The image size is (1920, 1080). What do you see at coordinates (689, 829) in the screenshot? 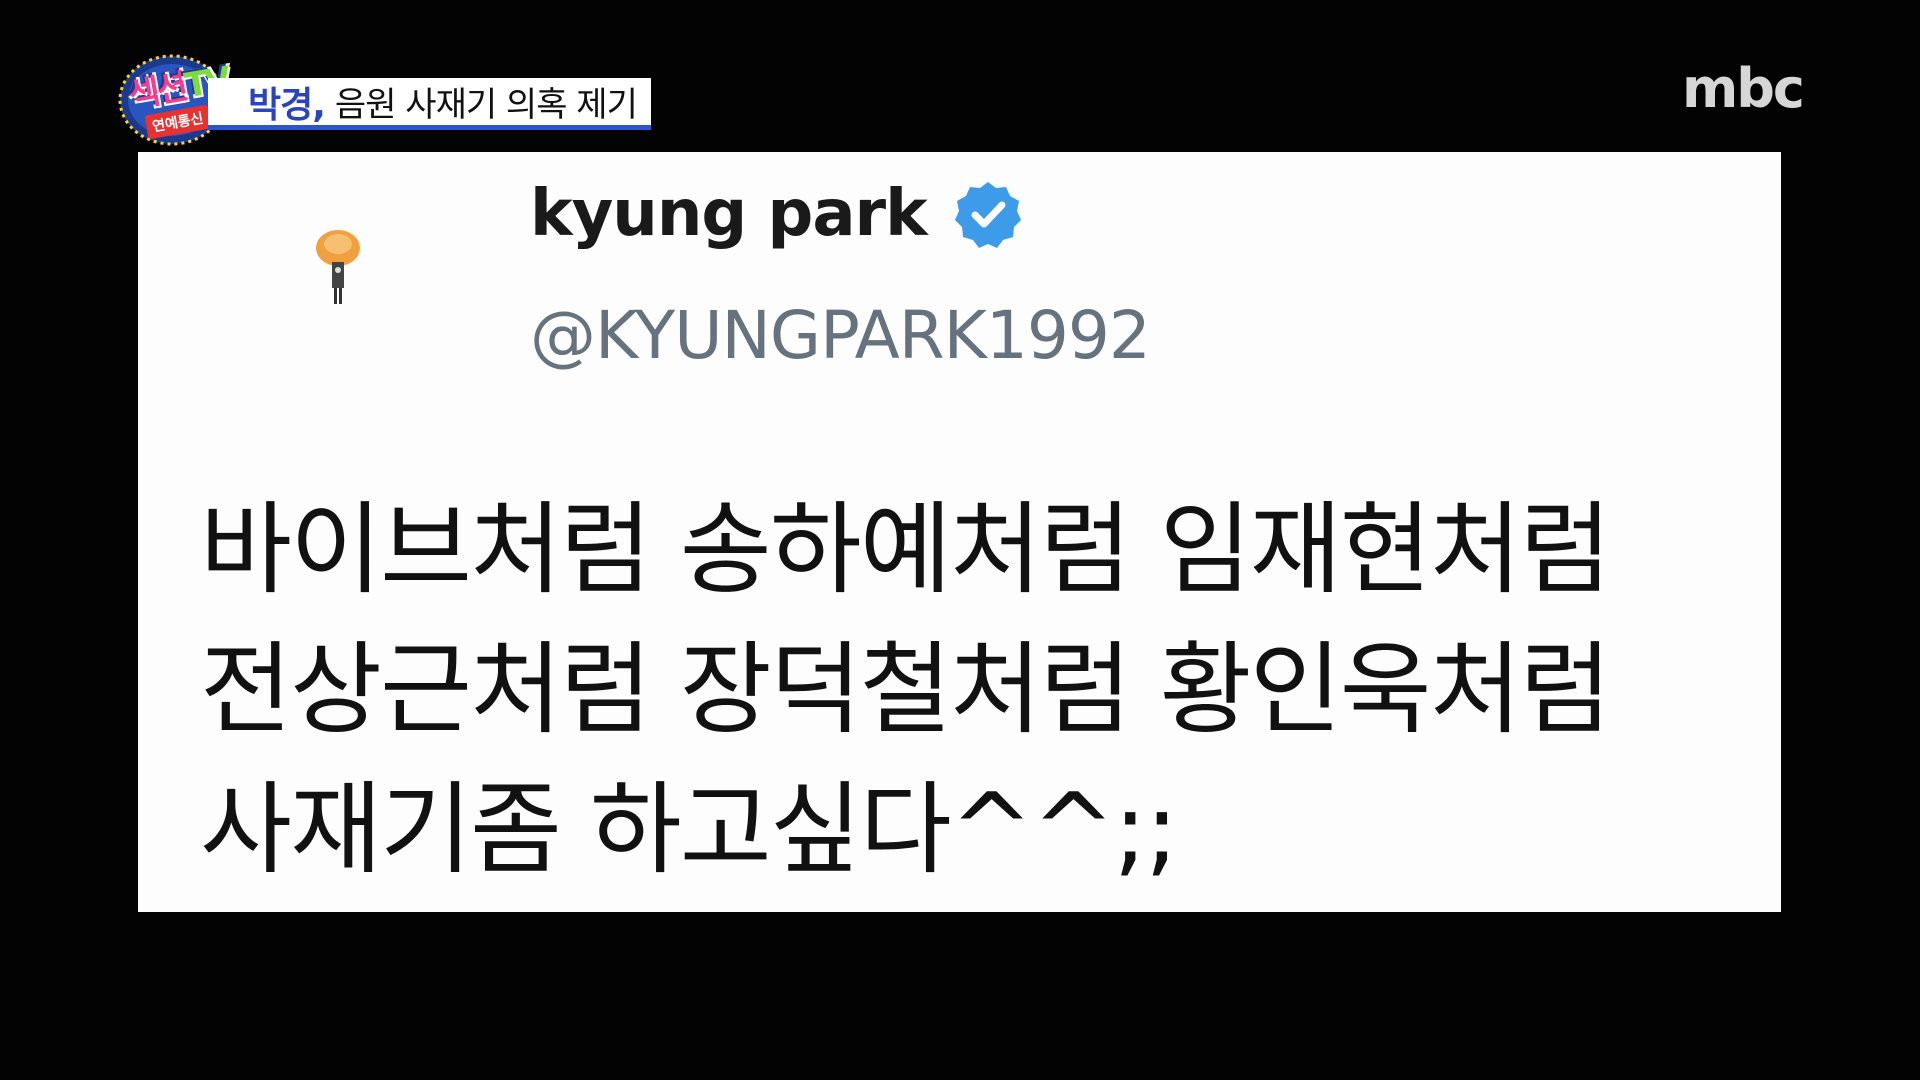
I see `tweet-line: 사재기좀 하고싶다^^;;` at bounding box center [689, 829].